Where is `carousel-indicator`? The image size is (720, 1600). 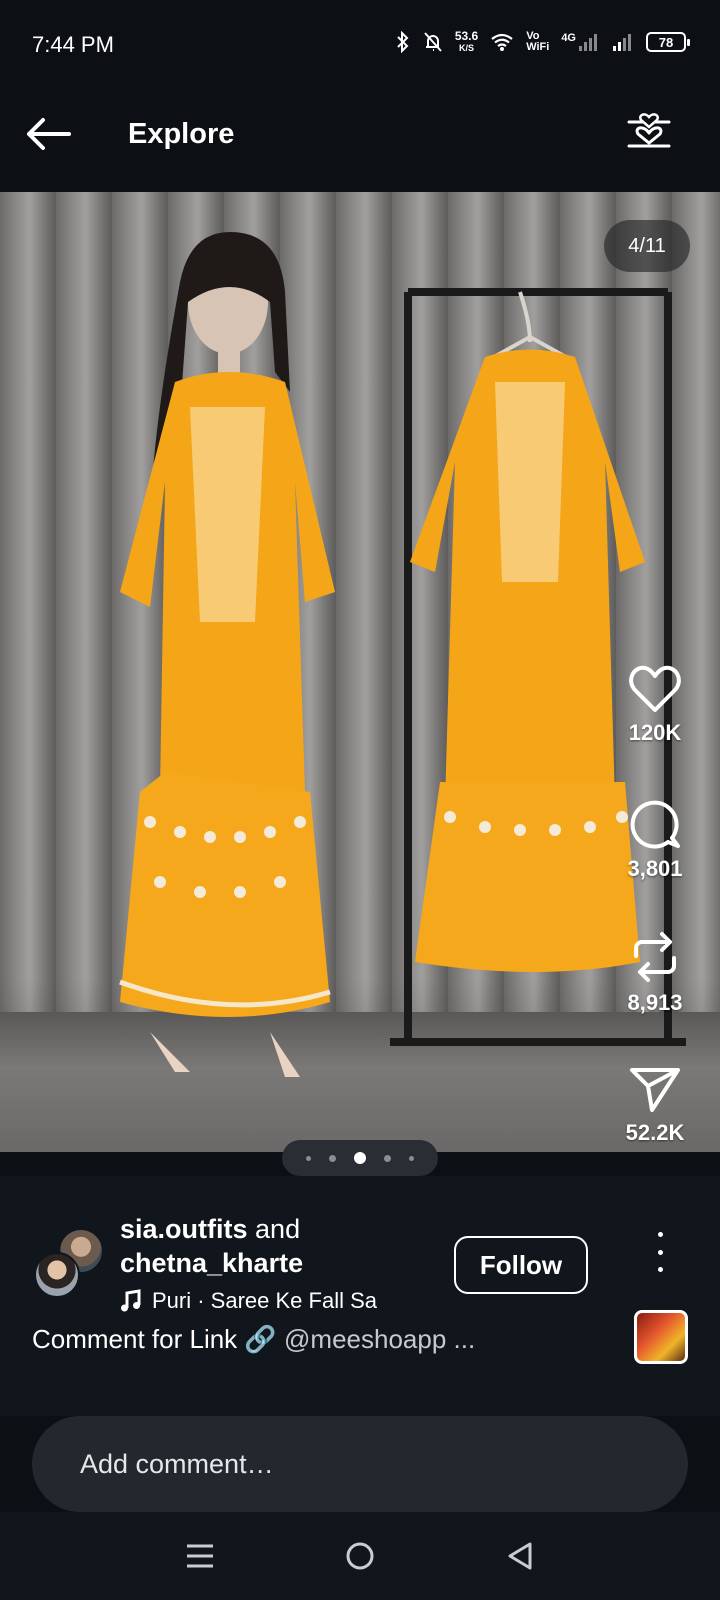 carousel-indicator is located at coordinates (360, 1158).